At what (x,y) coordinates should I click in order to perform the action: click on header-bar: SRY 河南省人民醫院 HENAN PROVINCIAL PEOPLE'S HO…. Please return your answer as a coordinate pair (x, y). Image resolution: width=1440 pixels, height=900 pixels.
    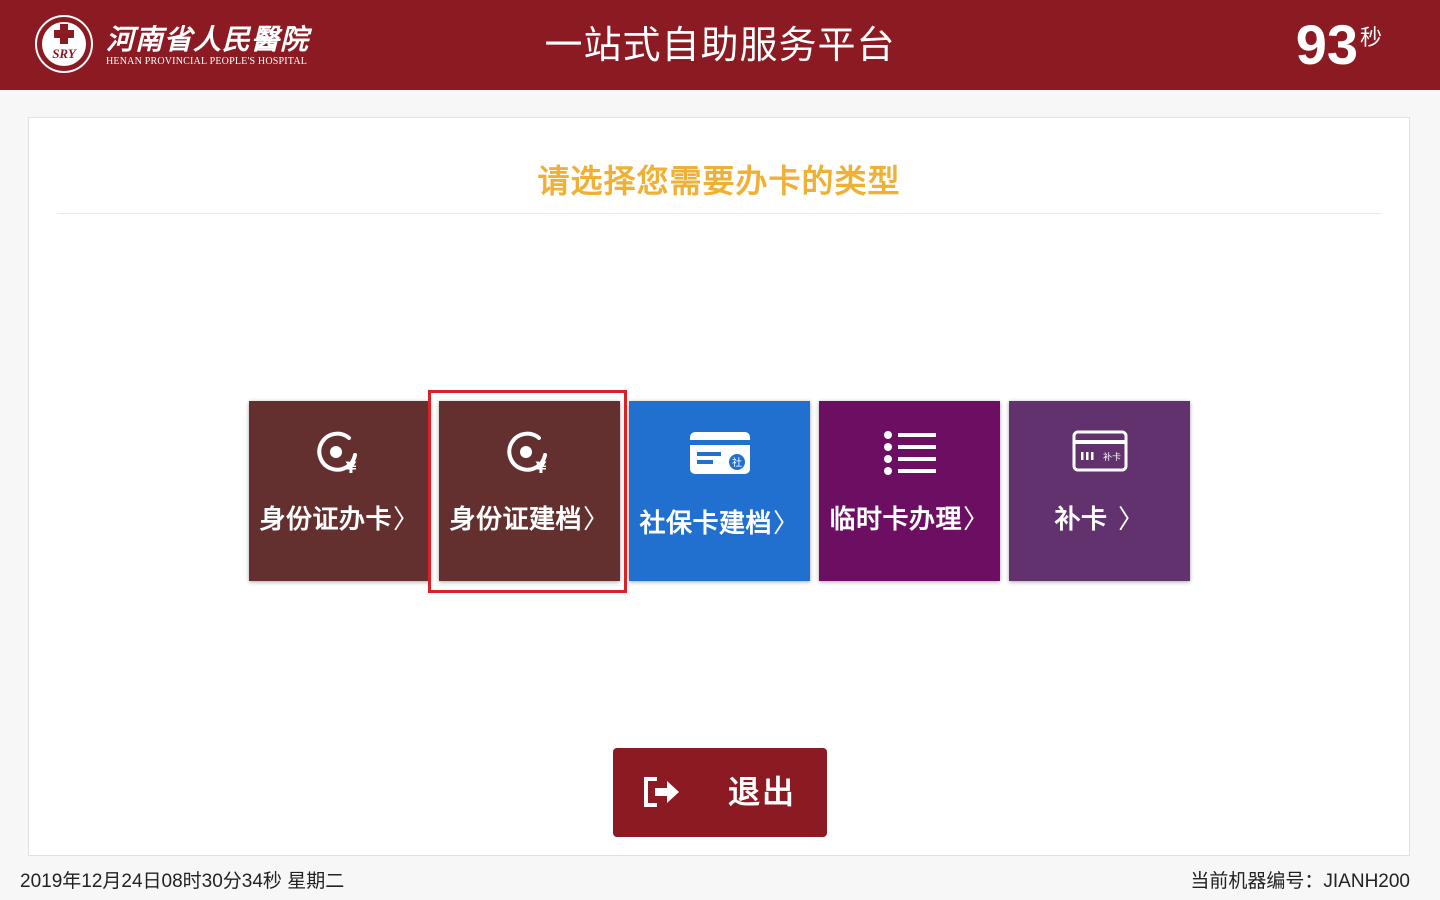
    Looking at the image, I should click on (720, 45).